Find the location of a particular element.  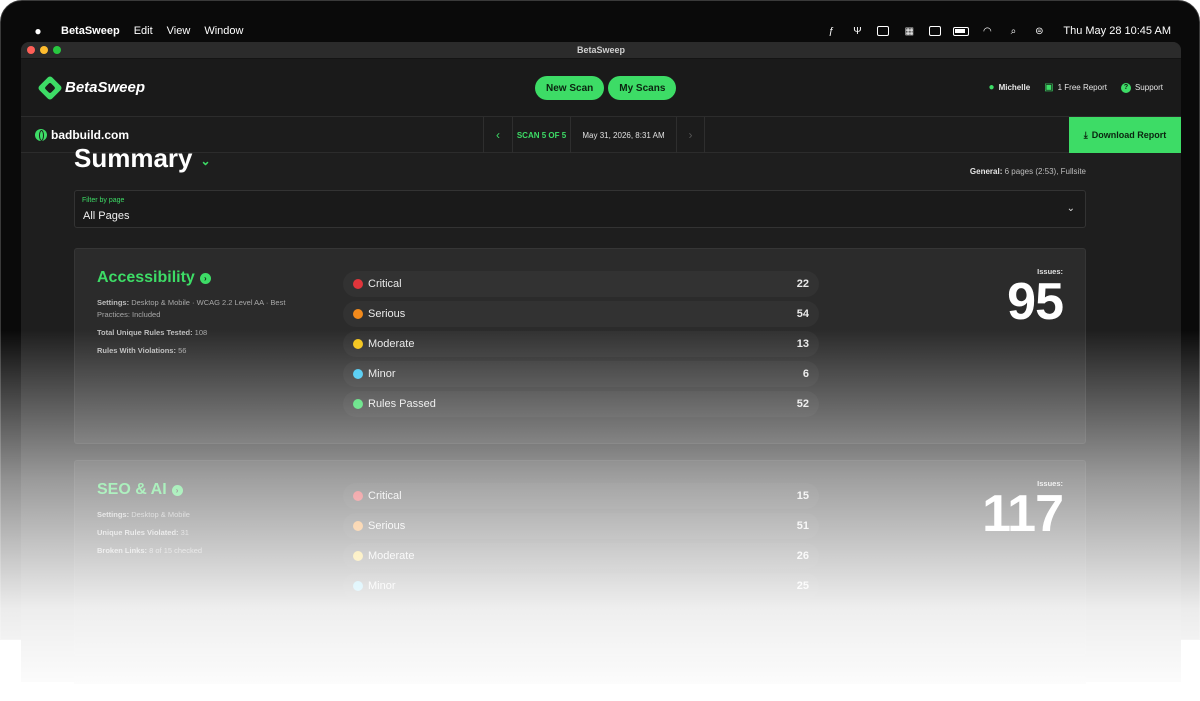

severity-row-serious: Serious 54 is located at coordinates (581, 314).